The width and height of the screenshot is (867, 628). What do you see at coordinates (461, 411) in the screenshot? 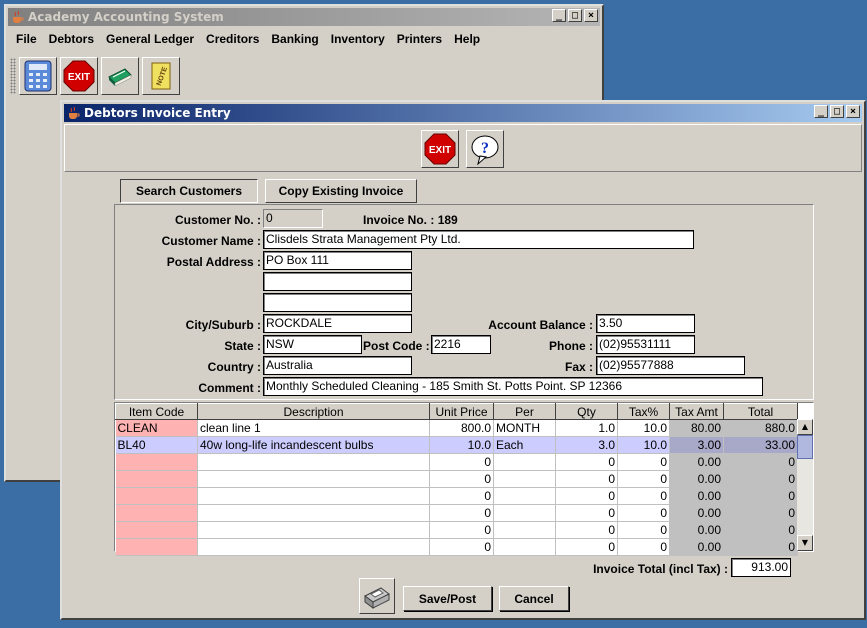
I see `col-header-unit-price: Unit Price` at bounding box center [461, 411].